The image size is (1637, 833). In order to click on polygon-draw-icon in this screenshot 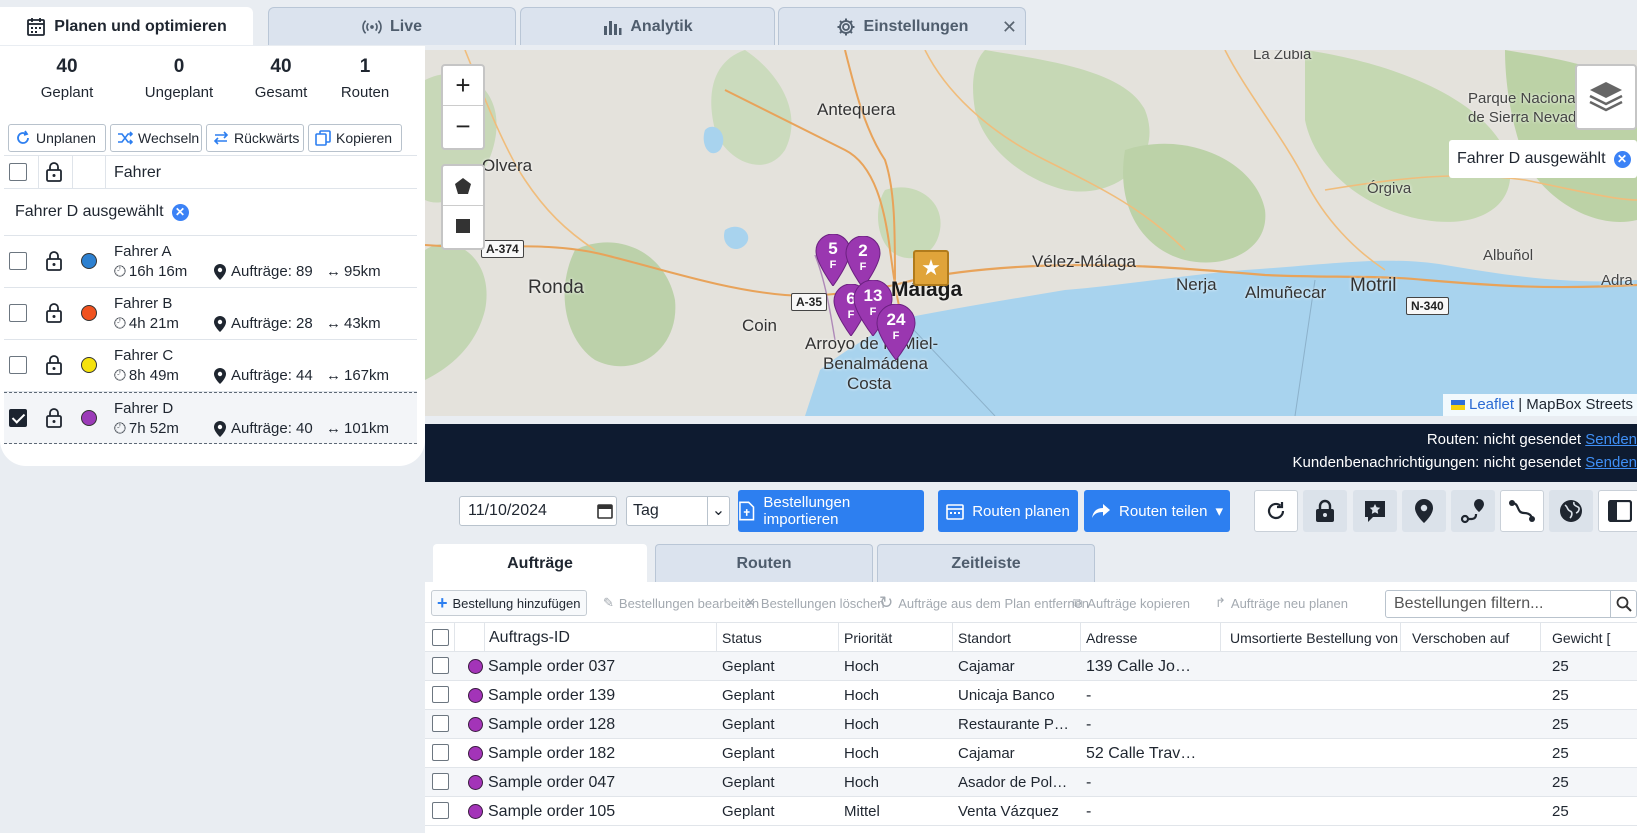, I will do `click(463, 186)`.